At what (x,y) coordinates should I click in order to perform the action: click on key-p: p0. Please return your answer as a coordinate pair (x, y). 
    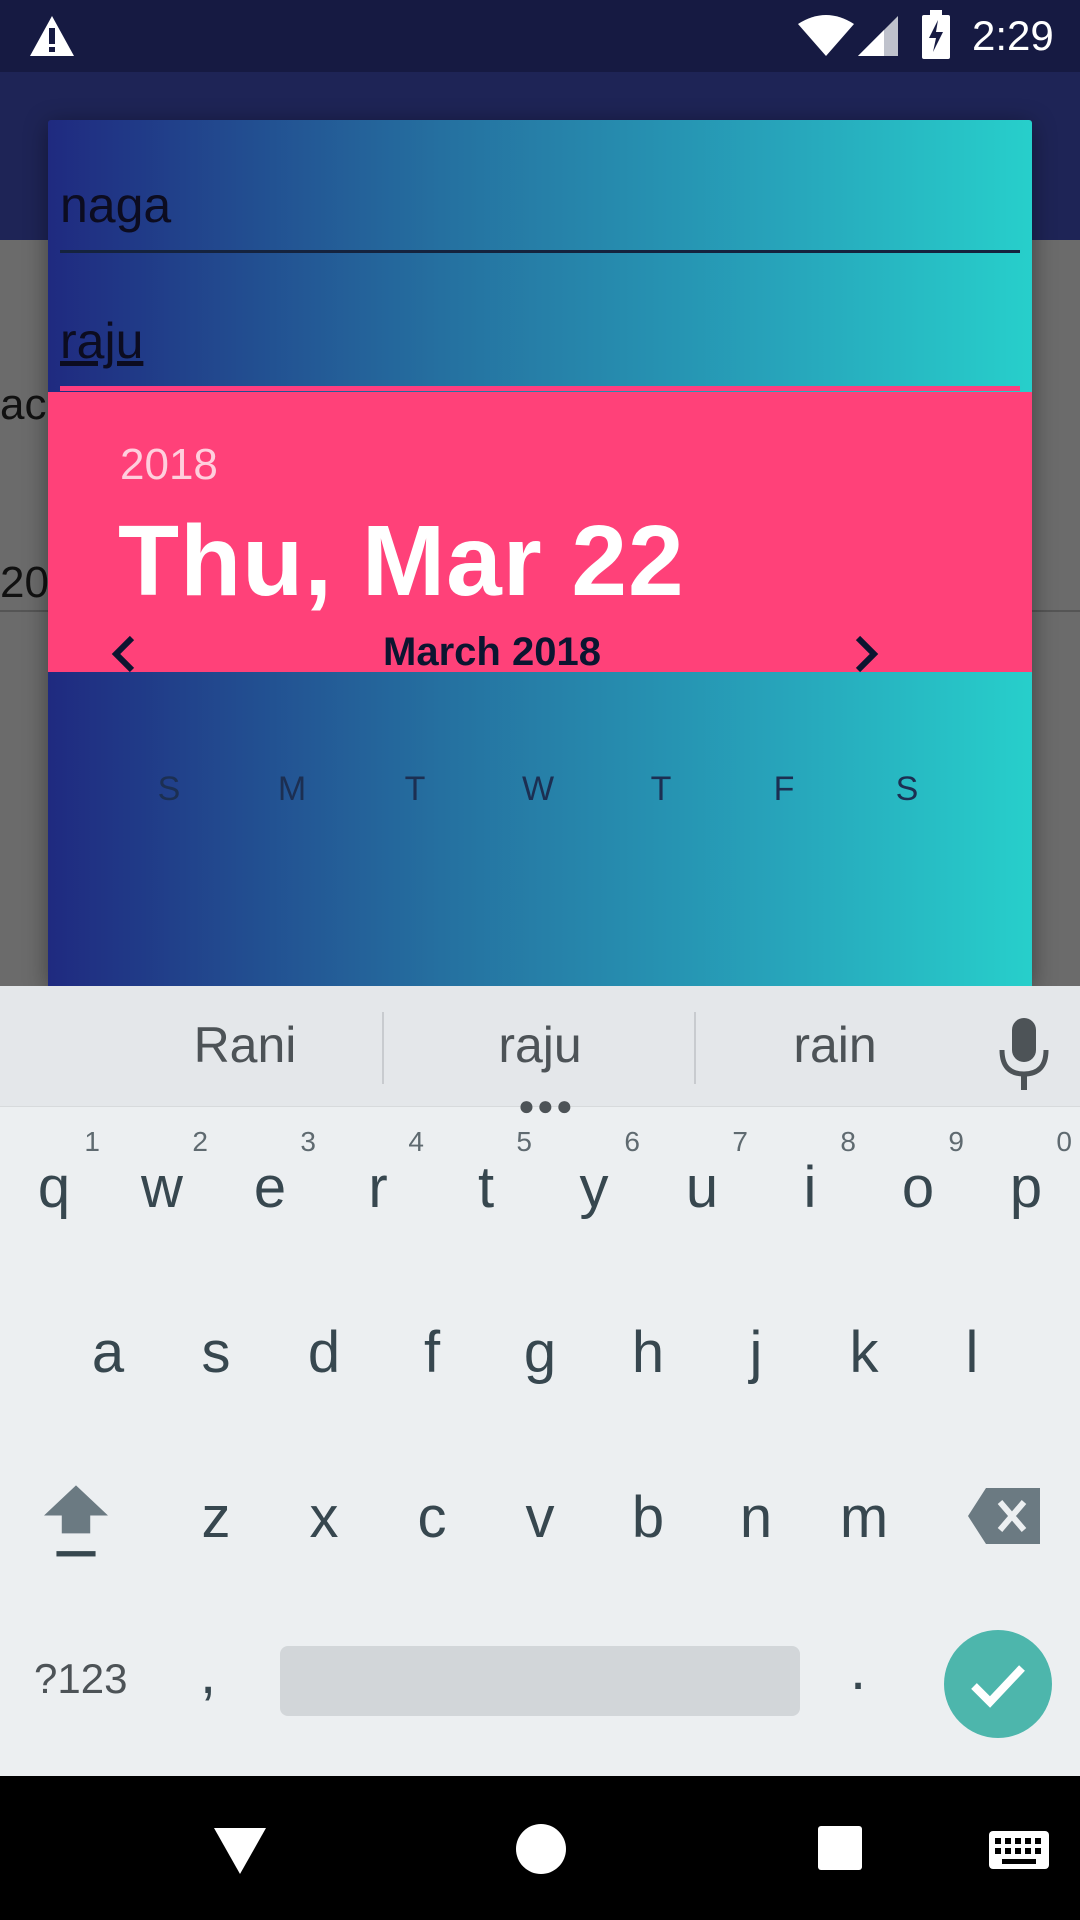
    Looking at the image, I should click on (1029, 1178).